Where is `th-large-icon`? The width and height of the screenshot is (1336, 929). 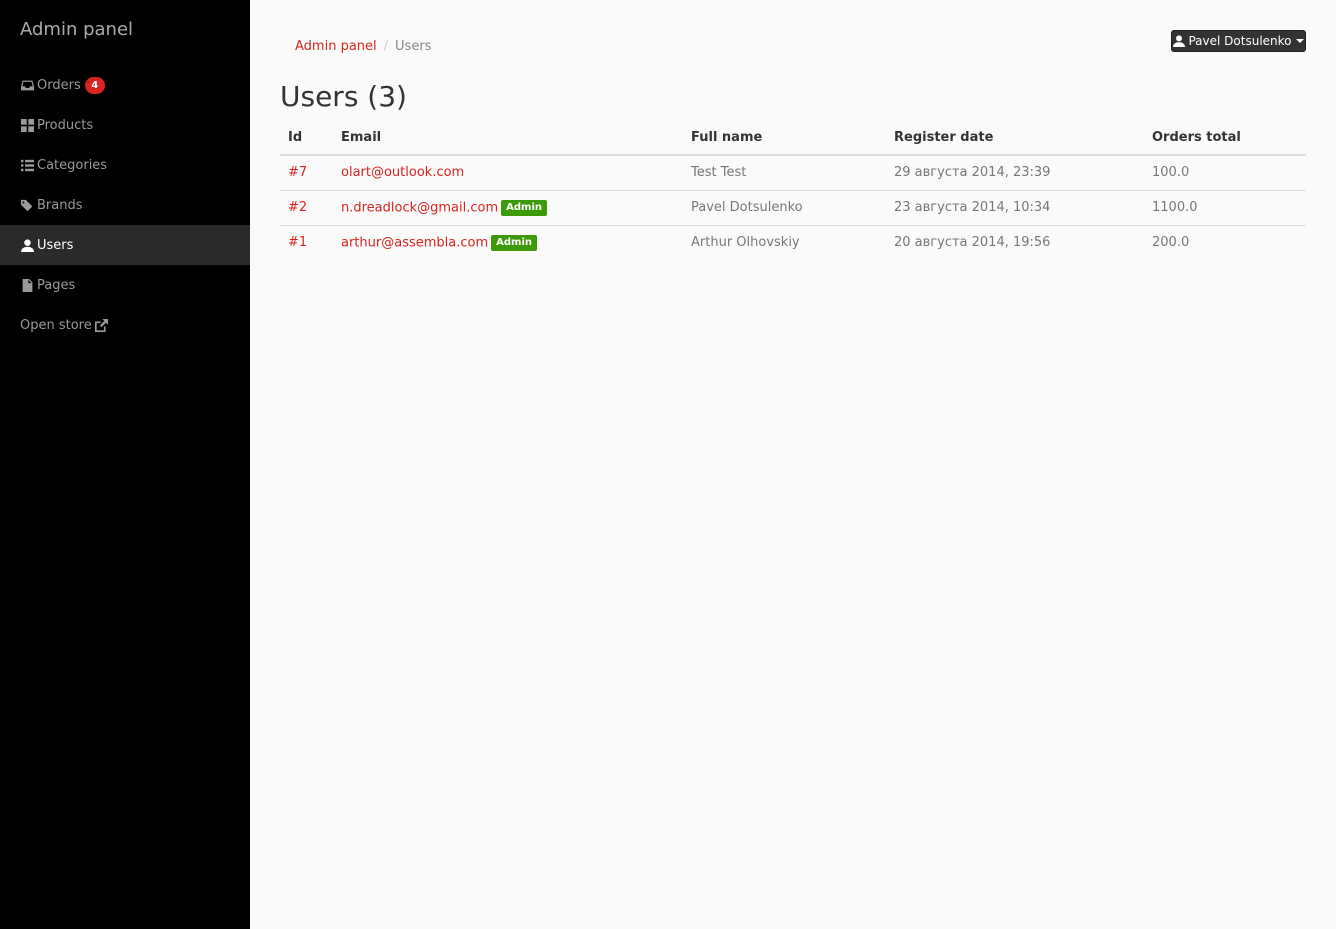 th-large-icon is located at coordinates (27, 125).